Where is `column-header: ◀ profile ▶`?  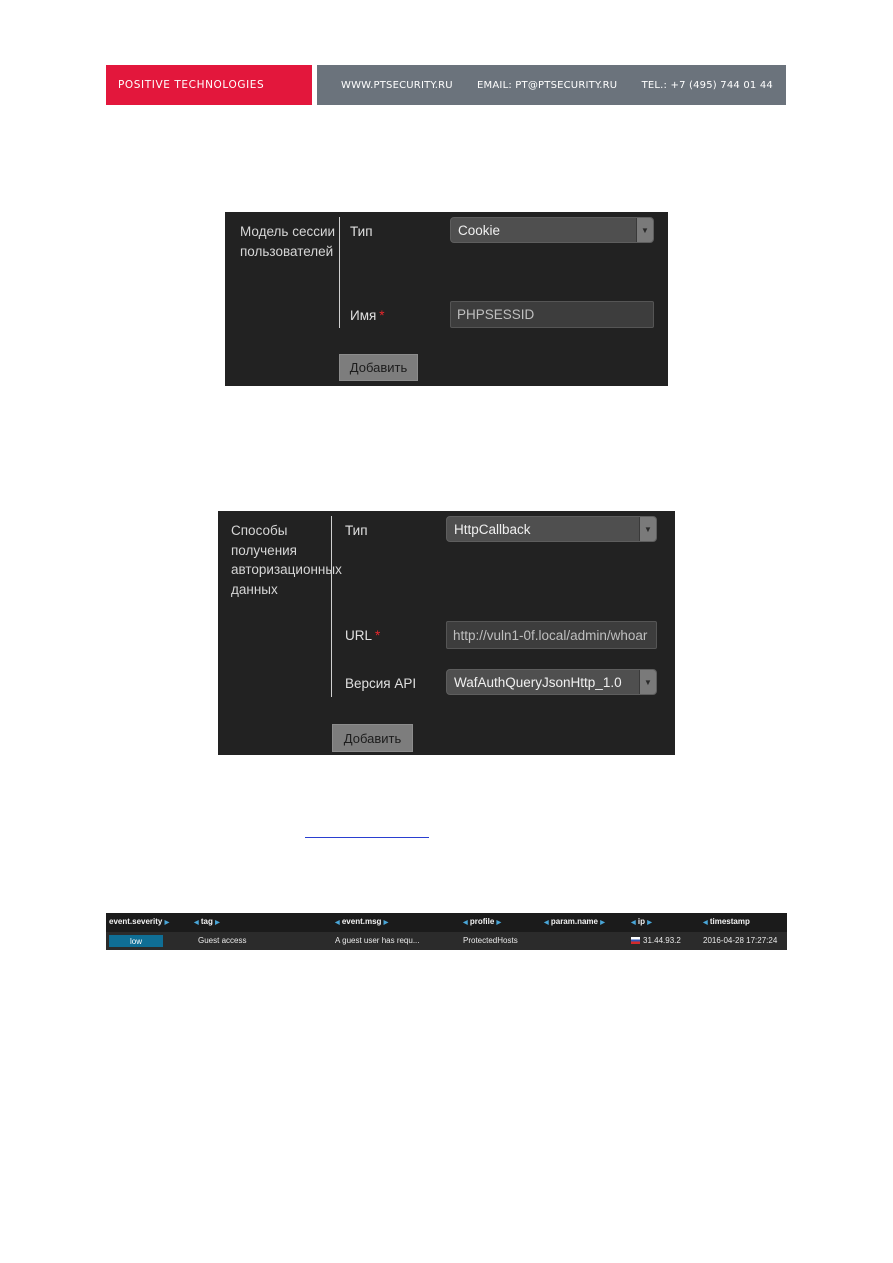 column-header: ◀ profile ▶ is located at coordinates (482, 921).